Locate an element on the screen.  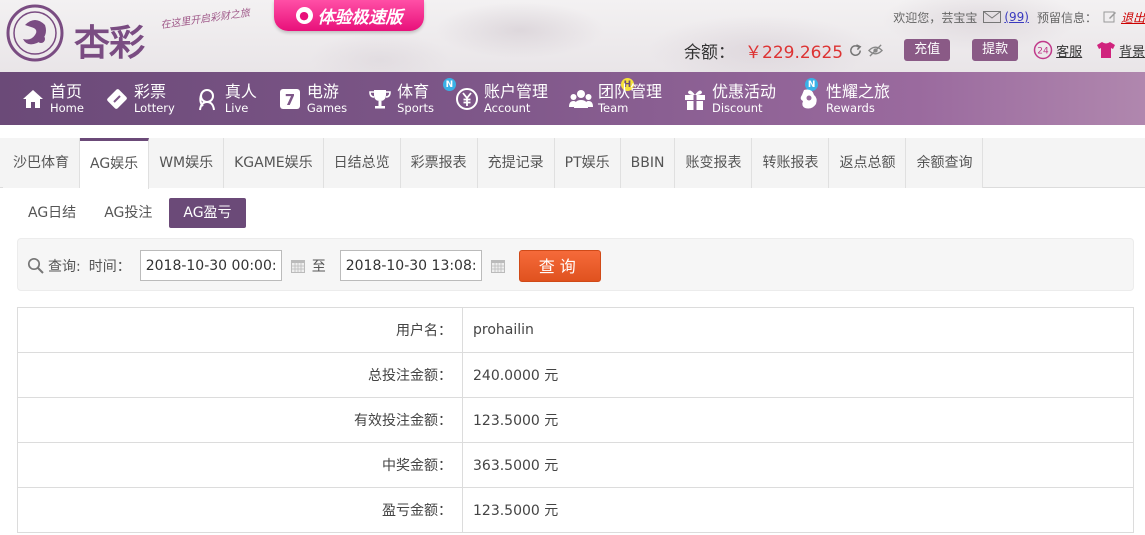
query-bar: 查询: 时间： 至 查询 is located at coordinates (575, 264).